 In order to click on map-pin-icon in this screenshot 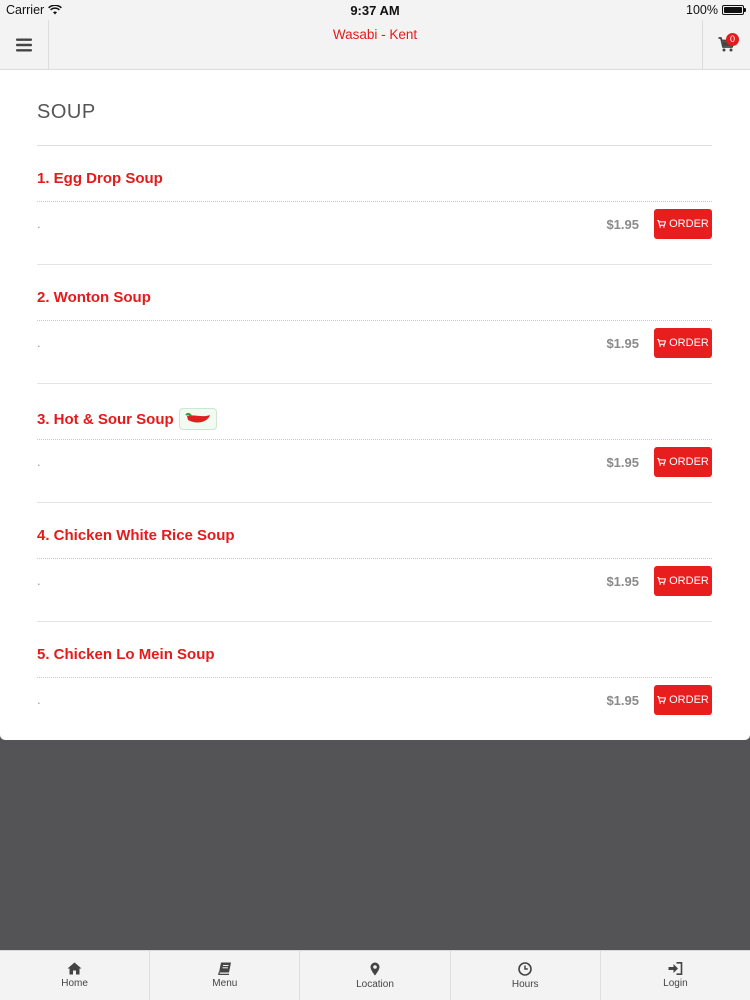, I will do `click(375, 968)`.